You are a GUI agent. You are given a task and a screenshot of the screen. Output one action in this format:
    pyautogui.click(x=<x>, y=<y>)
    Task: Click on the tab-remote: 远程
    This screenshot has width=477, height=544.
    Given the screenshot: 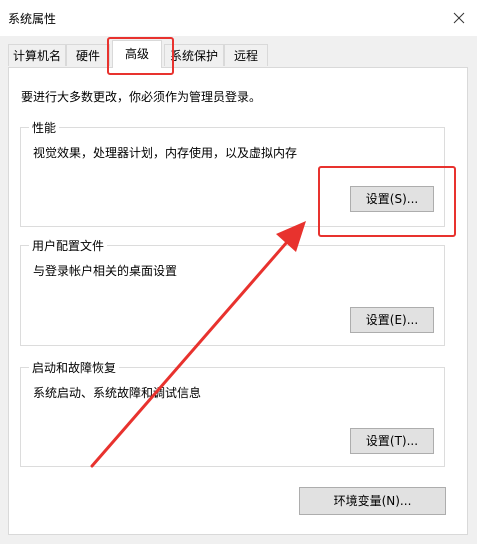 What is the action you would take?
    pyautogui.click(x=246, y=55)
    